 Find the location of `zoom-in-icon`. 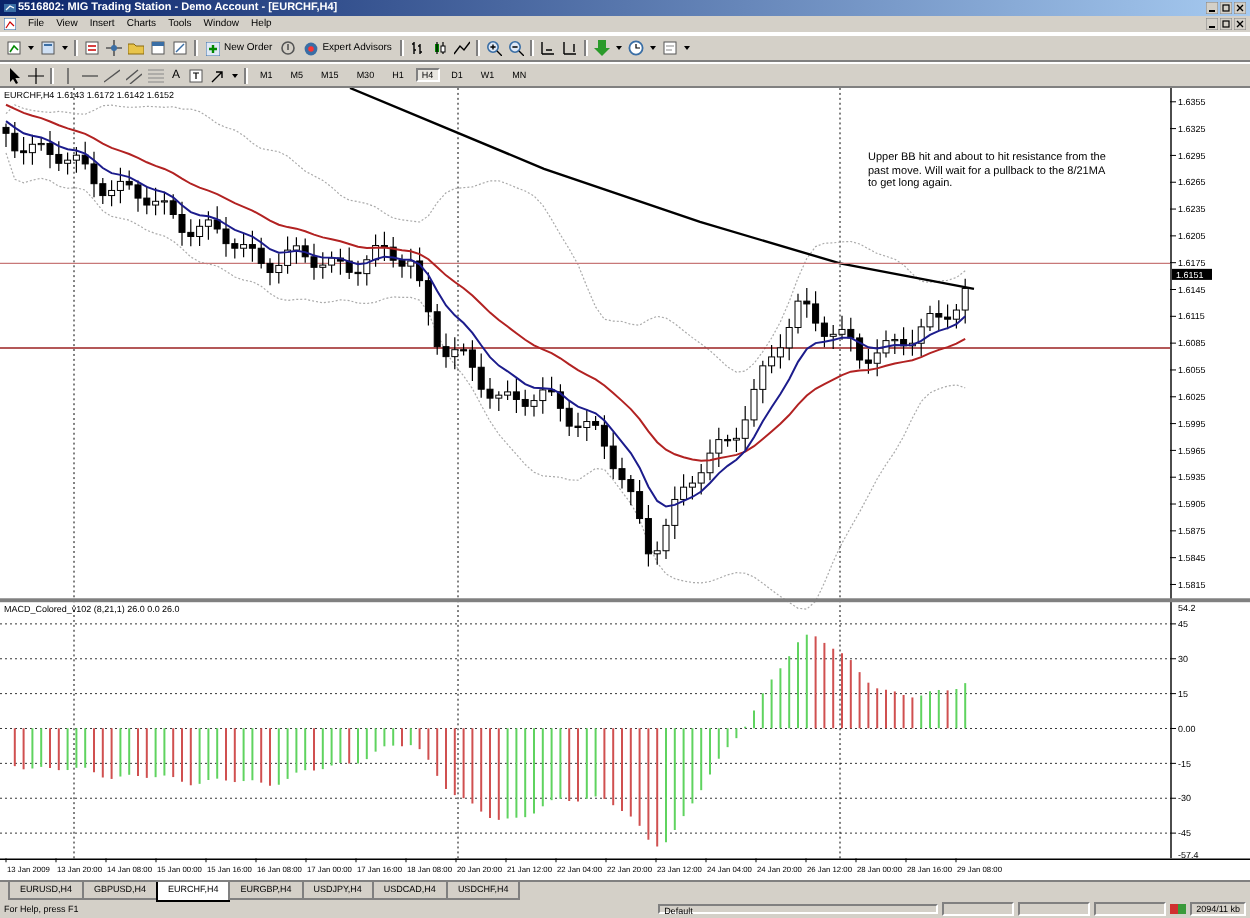

zoom-in-icon is located at coordinates (493, 48).